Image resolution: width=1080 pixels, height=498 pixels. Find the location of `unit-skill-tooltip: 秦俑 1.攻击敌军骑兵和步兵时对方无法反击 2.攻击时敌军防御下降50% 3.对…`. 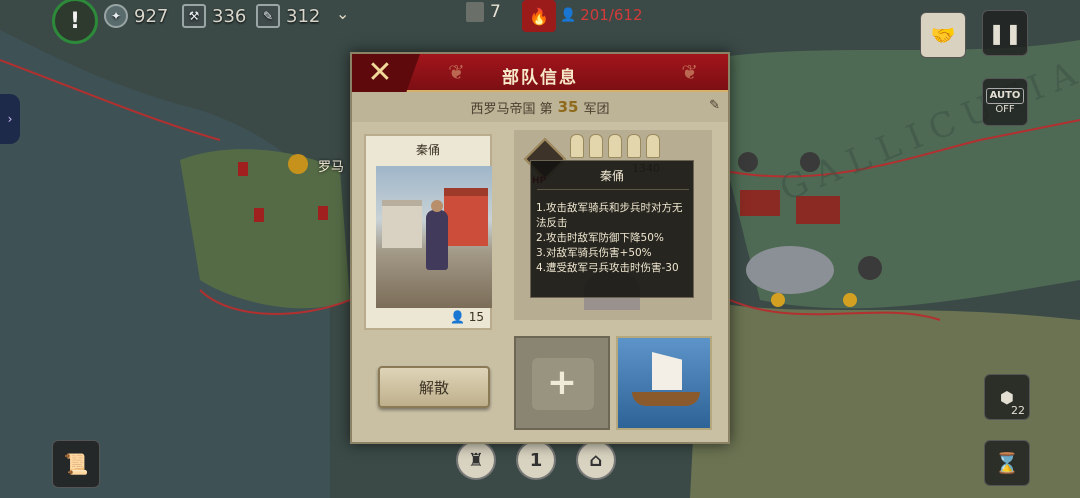

unit-skill-tooltip: 秦俑 1.攻击敌军骑兵和步兵时对方无法反击 2.攻击时敌军防御下降50% 3.对… is located at coordinates (612, 229).